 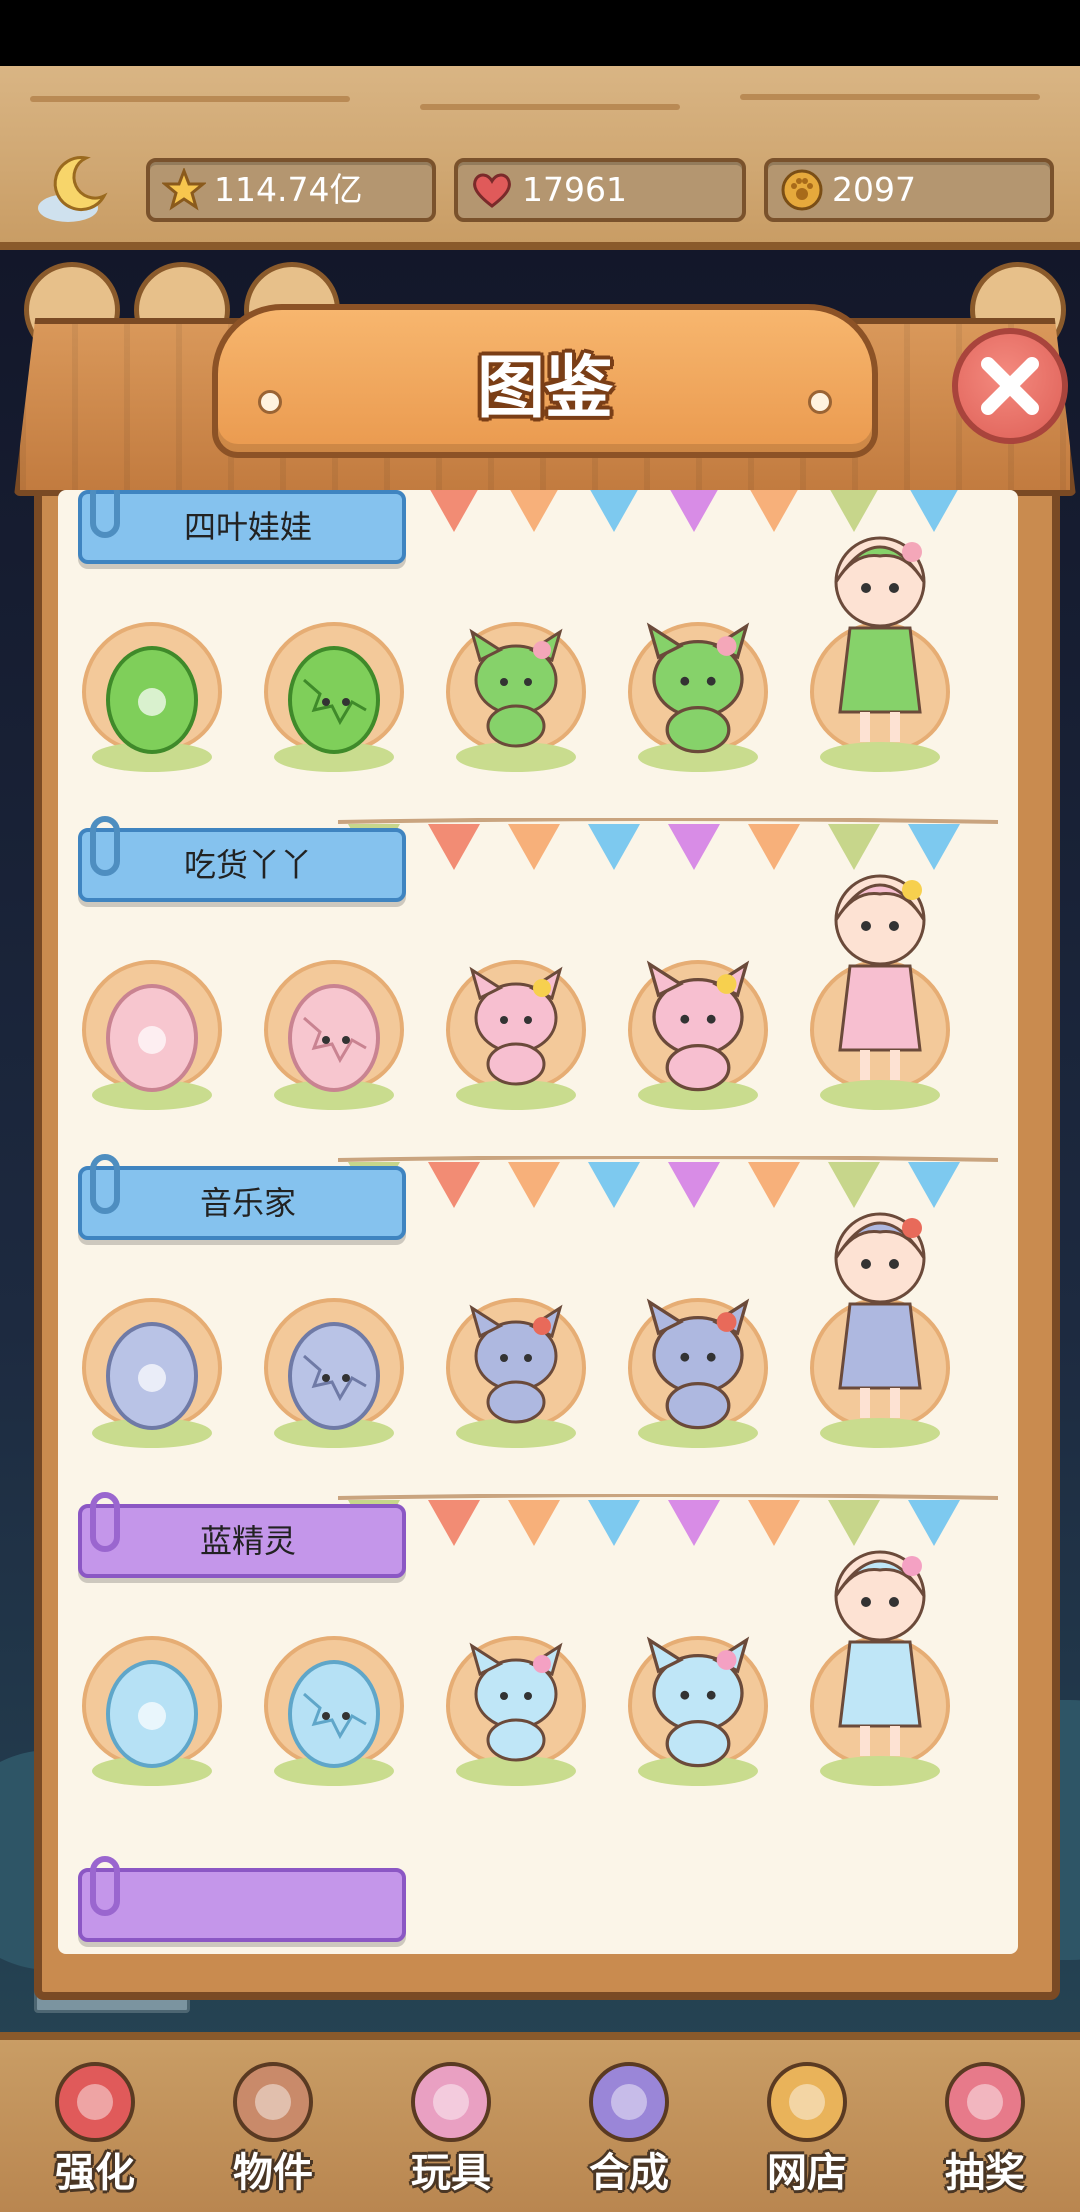 What do you see at coordinates (184, 189) in the screenshot?
I see `star-icon` at bounding box center [184, 189].